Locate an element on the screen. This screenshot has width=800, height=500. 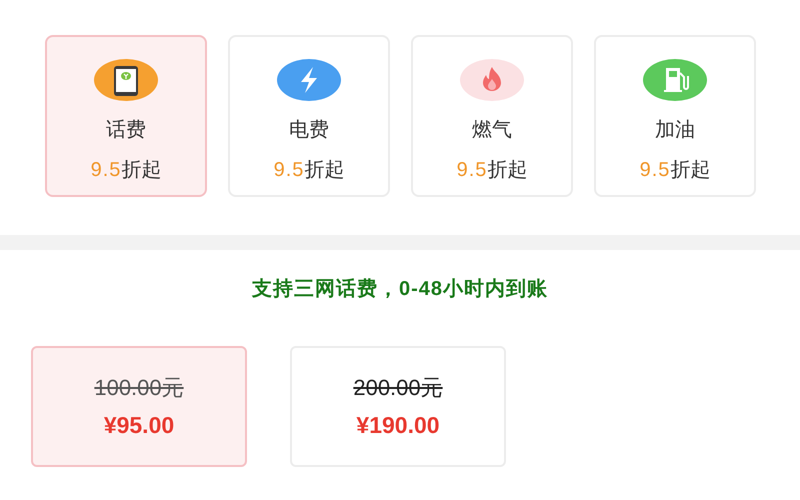
phone-icon is located at coordinates (126, 80).